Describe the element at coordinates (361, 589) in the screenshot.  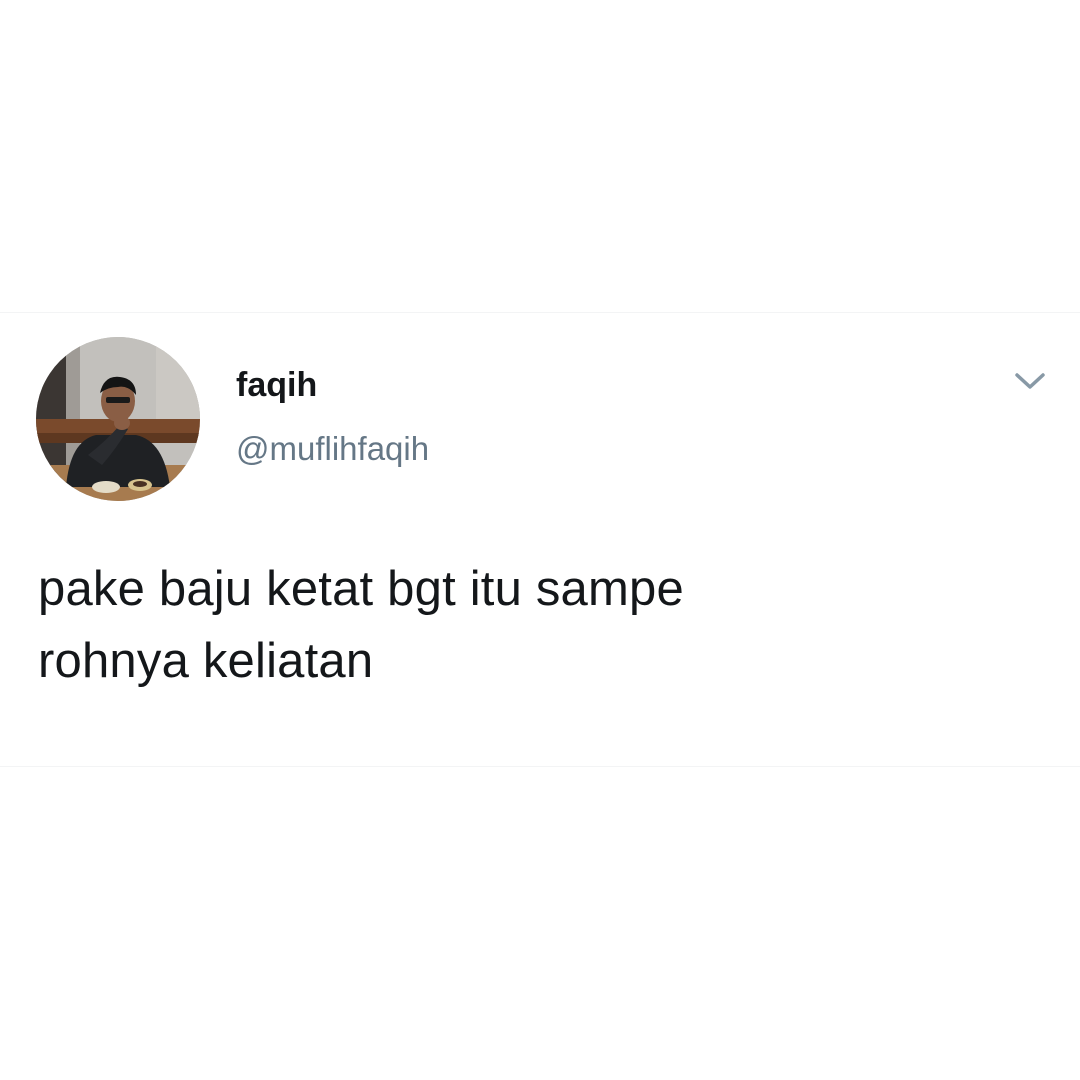
I see `tweet-text-line: pake baju ketat bgt itu sampe` at that location.